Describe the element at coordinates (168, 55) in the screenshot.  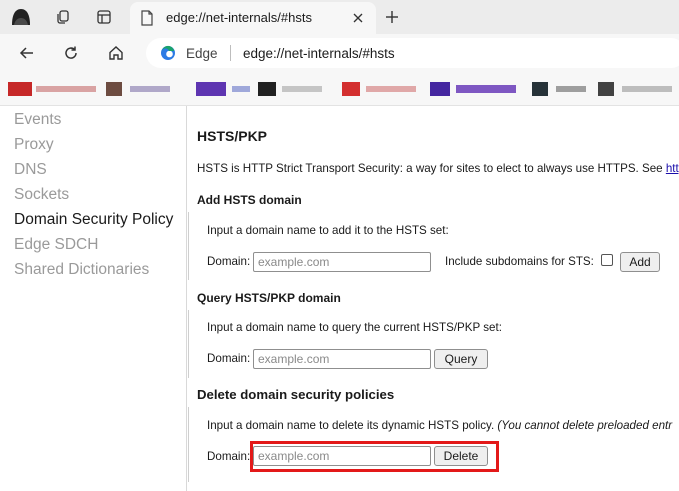
I see `edge-logo-icon` at that location.